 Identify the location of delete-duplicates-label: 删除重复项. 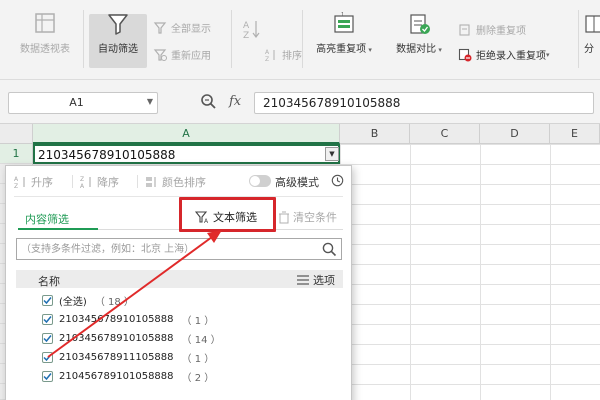
(501, 31).